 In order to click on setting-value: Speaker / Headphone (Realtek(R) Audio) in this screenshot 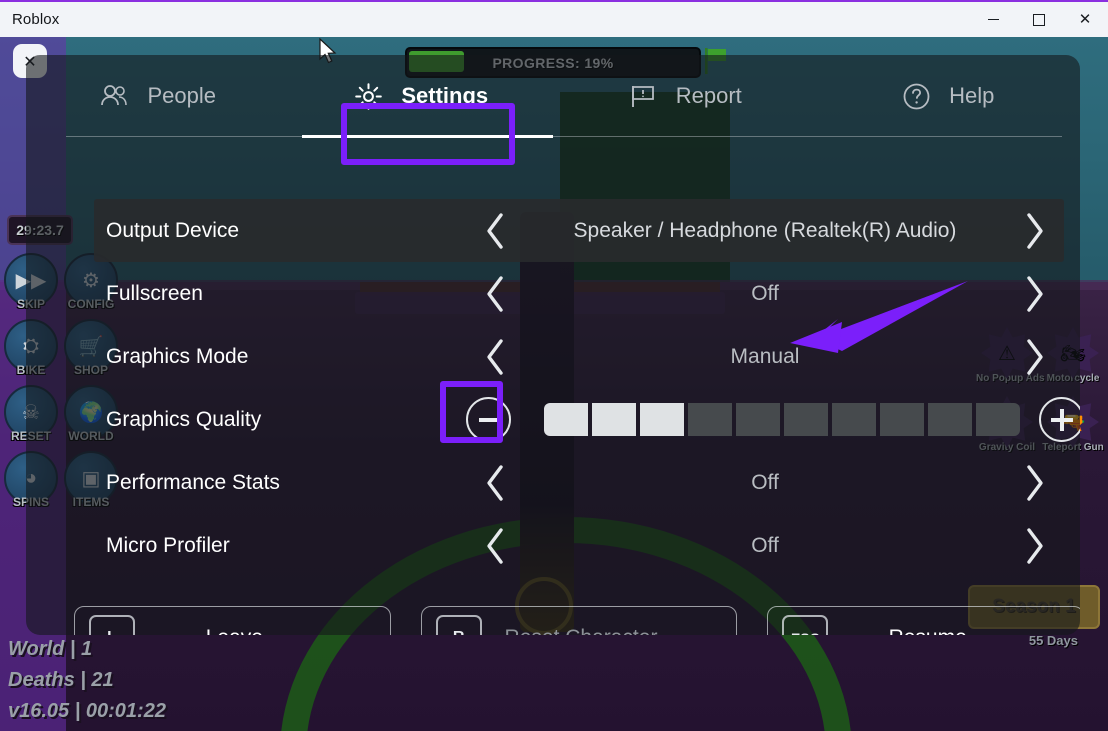, I will do `click(765, 230)`.